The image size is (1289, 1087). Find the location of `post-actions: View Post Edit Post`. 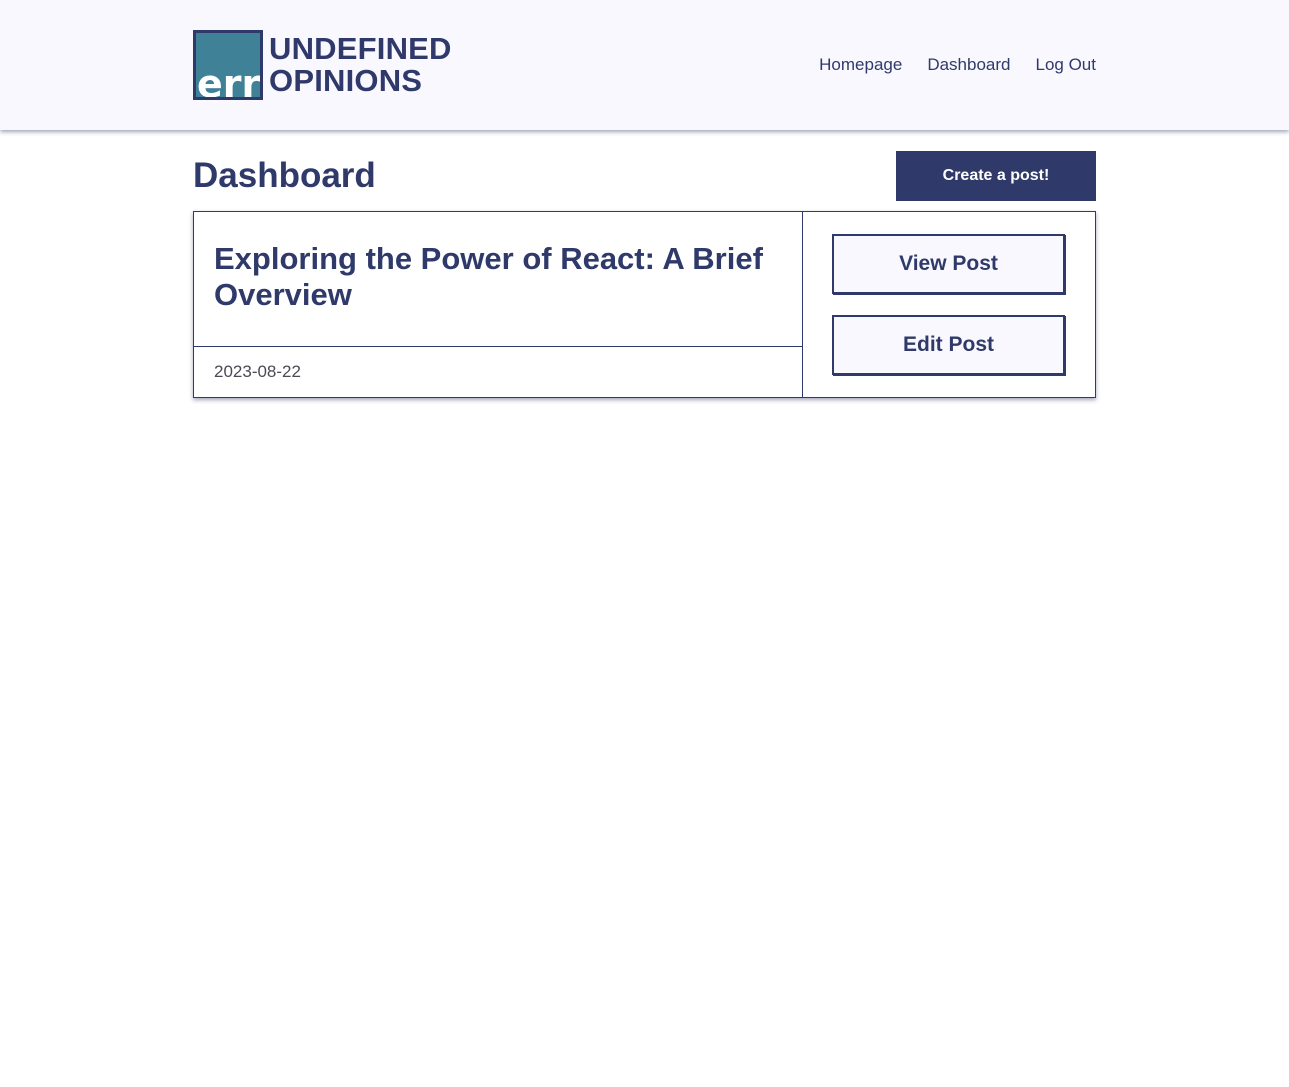

post-actions: View Post Edit Post is located at coordinates (949, 304).